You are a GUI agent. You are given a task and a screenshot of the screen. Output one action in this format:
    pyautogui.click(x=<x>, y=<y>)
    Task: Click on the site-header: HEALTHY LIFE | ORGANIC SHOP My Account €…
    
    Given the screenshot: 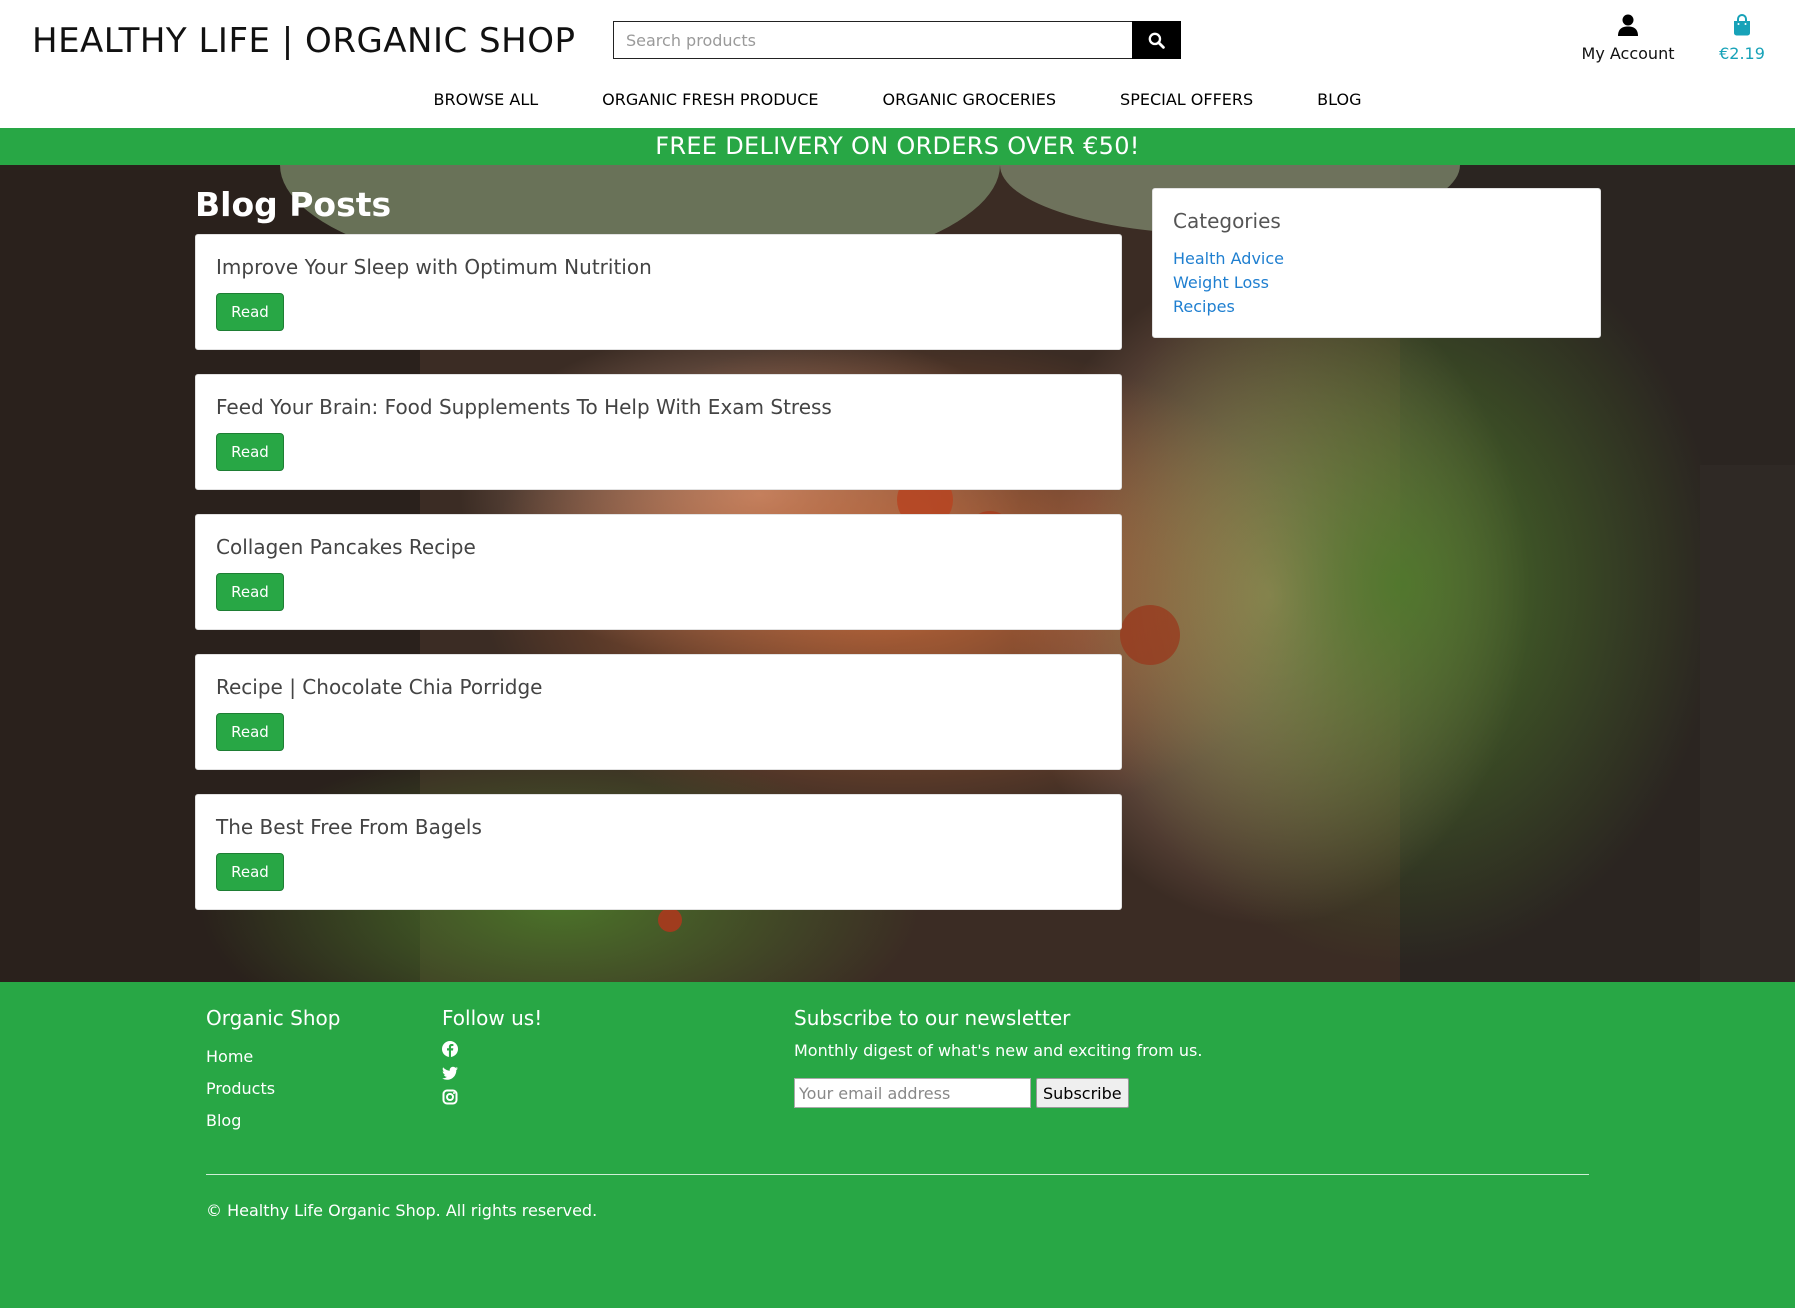 What is the action you would take?
    pyautogui.click(x=897, y=64)
    